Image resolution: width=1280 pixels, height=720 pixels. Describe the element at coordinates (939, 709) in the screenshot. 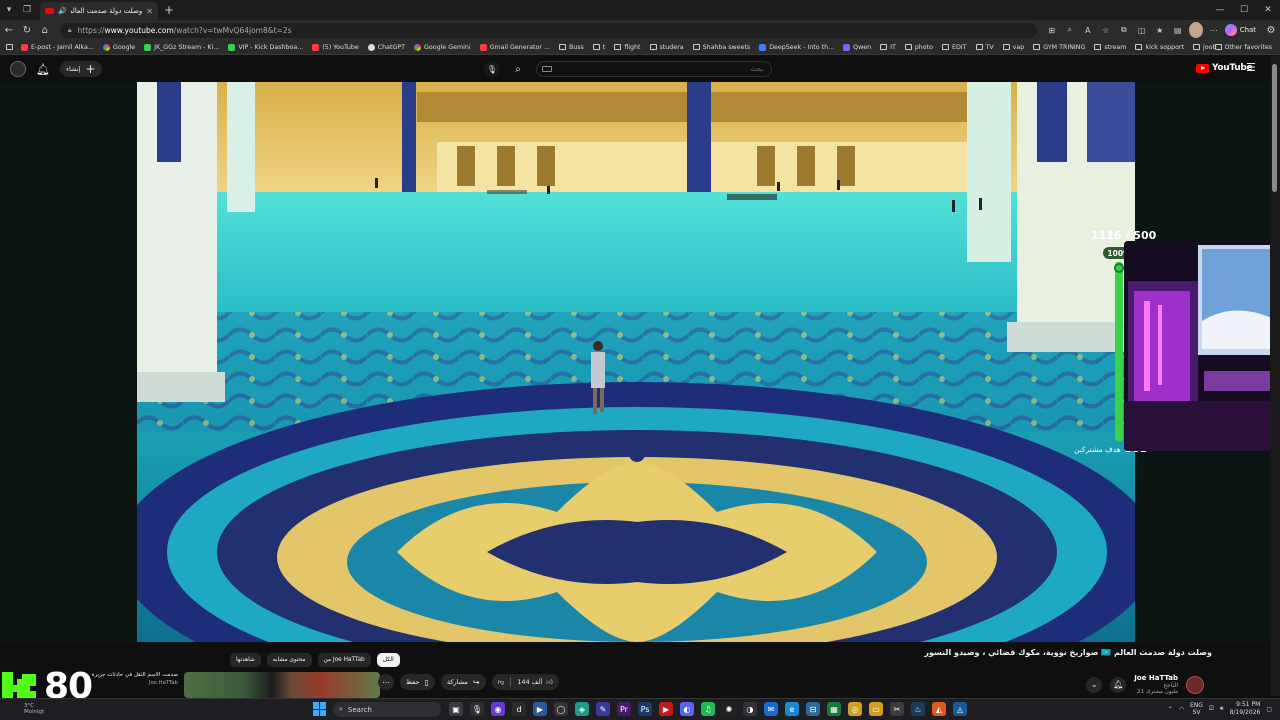

I see `brave-icon: ◭` at that location.